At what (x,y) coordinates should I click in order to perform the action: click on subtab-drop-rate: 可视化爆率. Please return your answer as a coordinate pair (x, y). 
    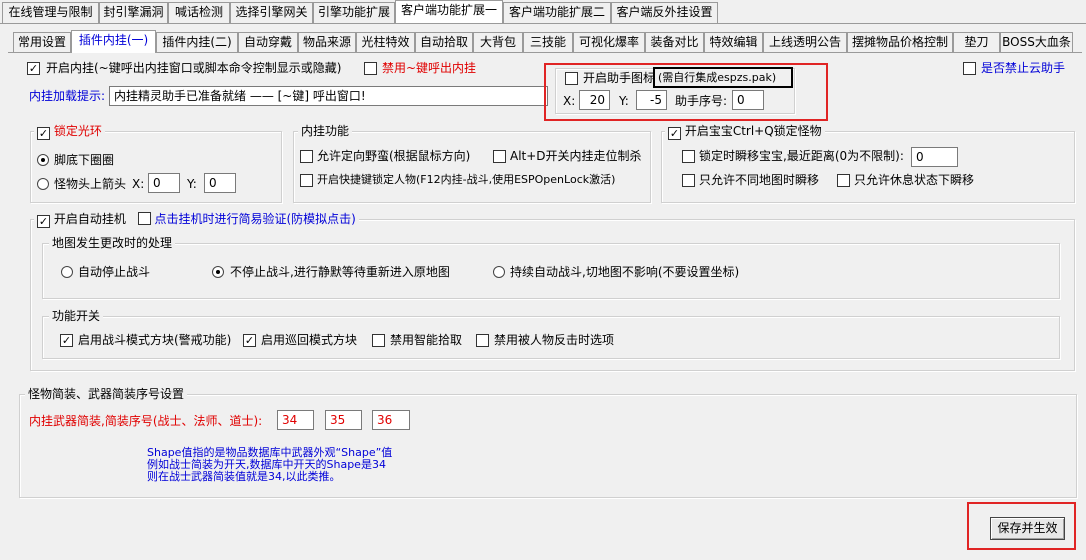
    Looking at the image, I should click on (609, 42).